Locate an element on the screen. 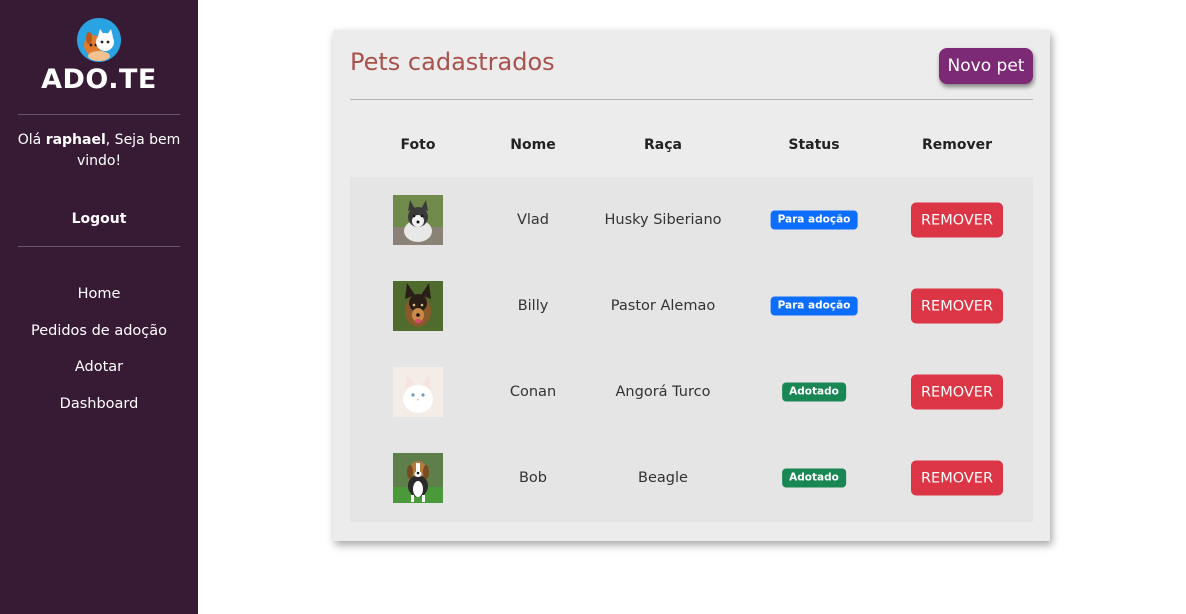  table-header: Foto Nome Raça Status Remover is located at coordinates (691, 147).